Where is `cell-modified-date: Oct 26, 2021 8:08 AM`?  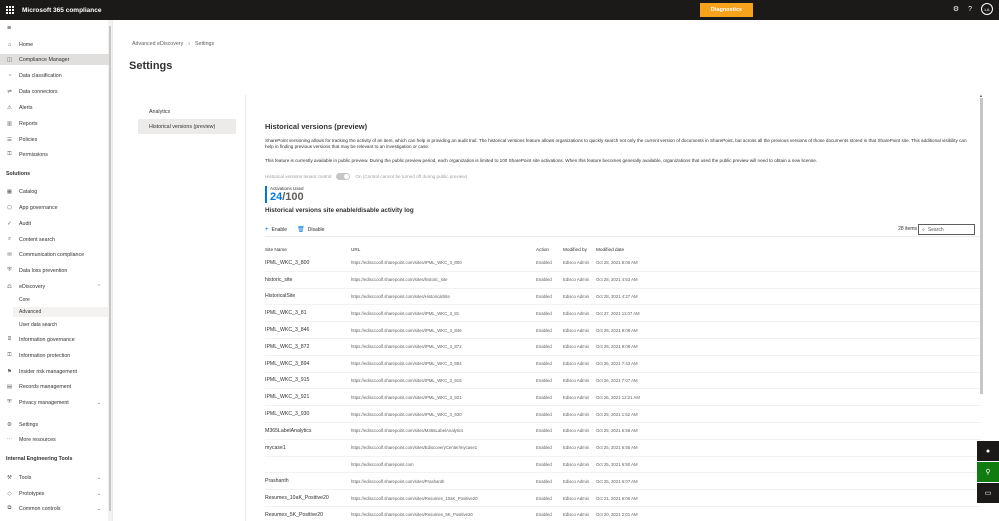 cell-modified-date: Oct 26, 2021 8:08 AM is located at coordinates (617, 347).